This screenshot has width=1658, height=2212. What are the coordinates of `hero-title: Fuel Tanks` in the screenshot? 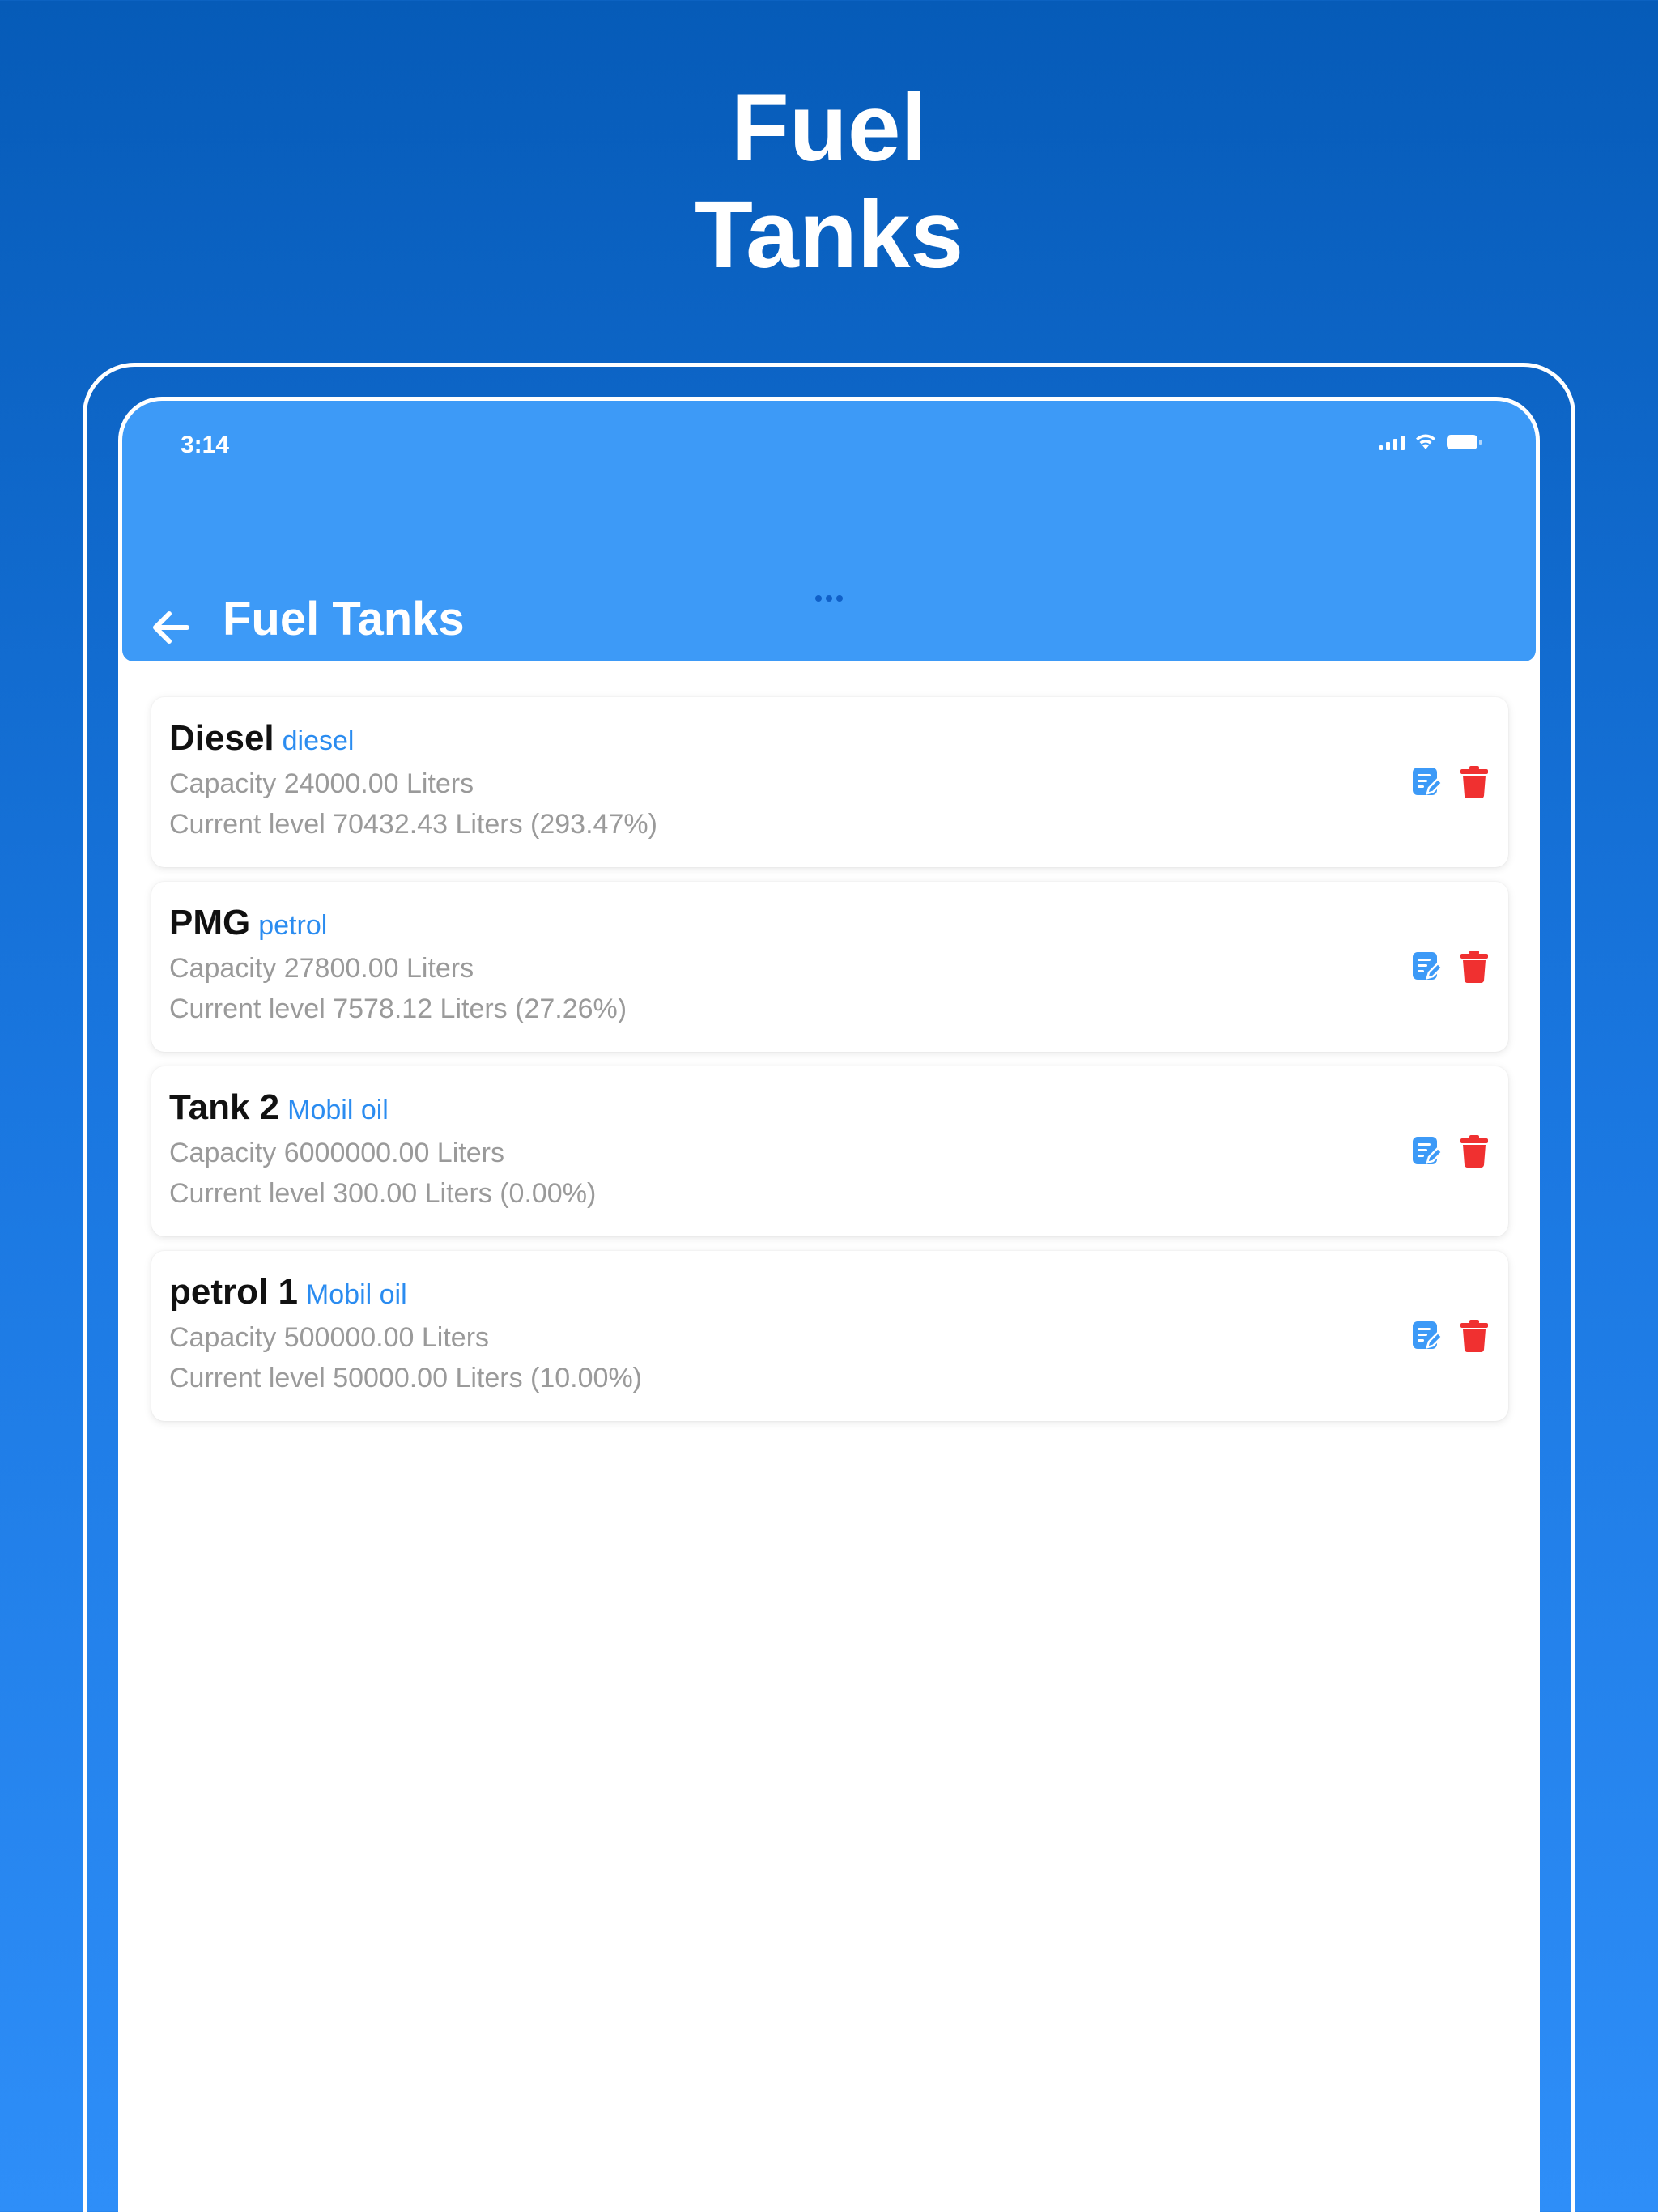 It's located at (829, 181).